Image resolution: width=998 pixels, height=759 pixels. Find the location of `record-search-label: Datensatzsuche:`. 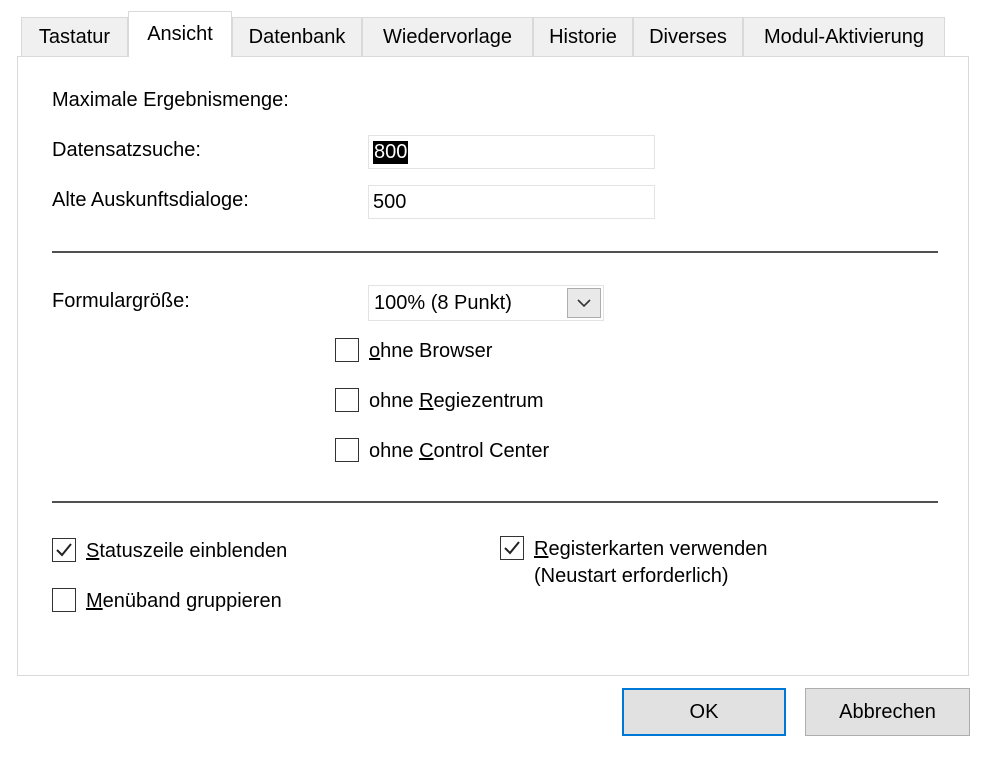

record-search-label: Datensatzsuche: is located at coordinates (126, 150).